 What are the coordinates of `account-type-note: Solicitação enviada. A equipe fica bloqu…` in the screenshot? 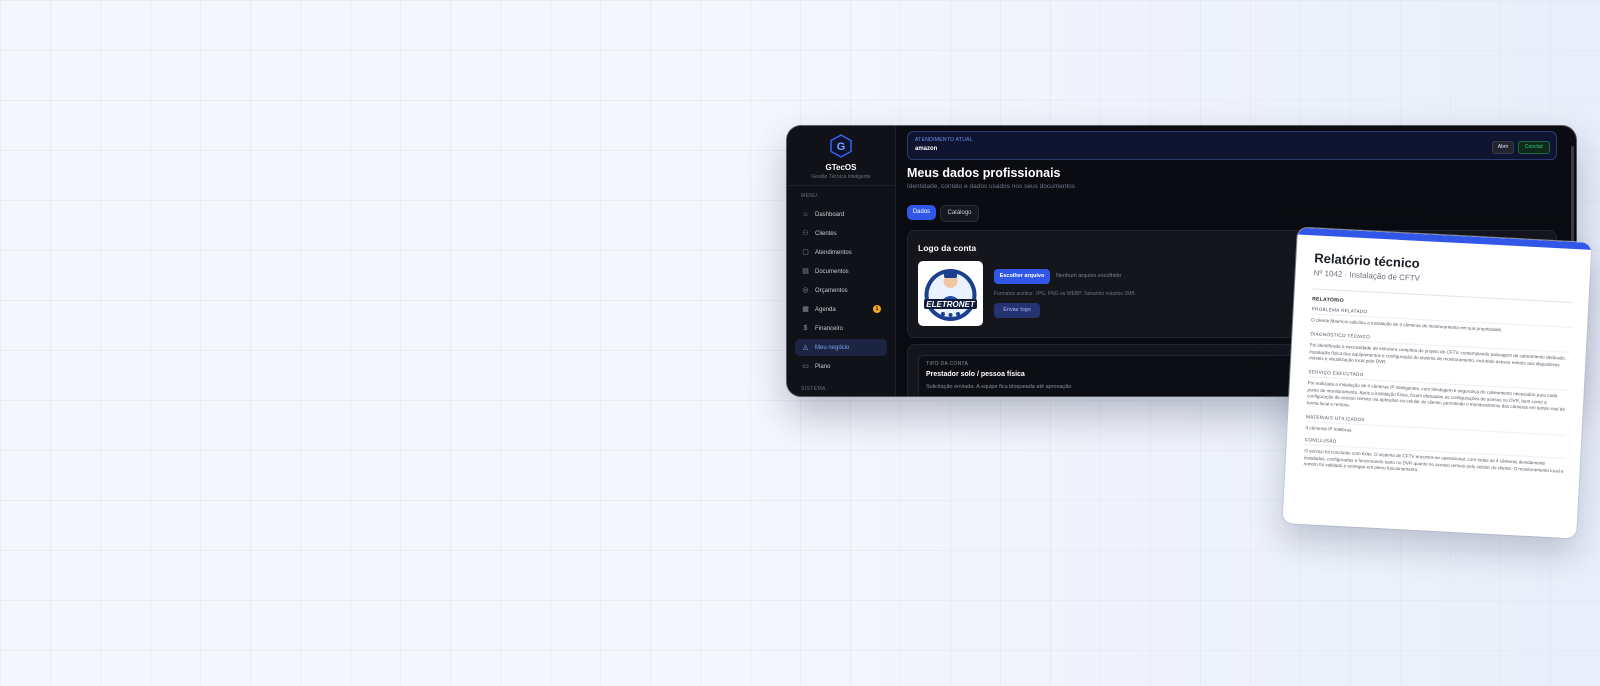 It's located at (999, 387).